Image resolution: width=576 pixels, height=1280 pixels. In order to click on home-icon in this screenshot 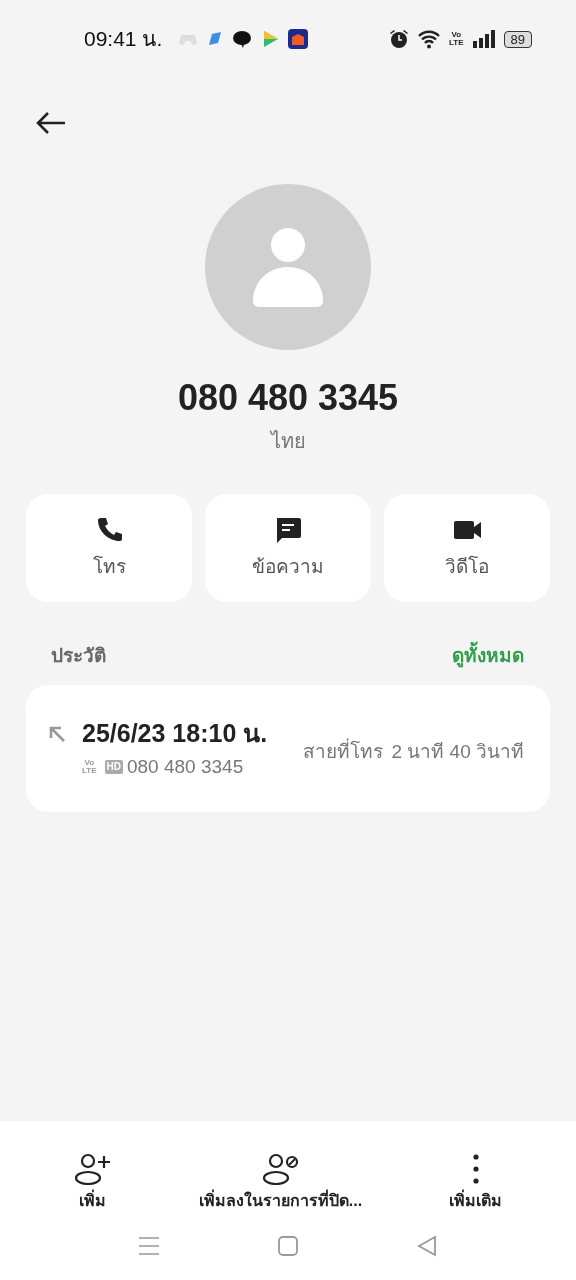, I will do `click(288, 1246)`.